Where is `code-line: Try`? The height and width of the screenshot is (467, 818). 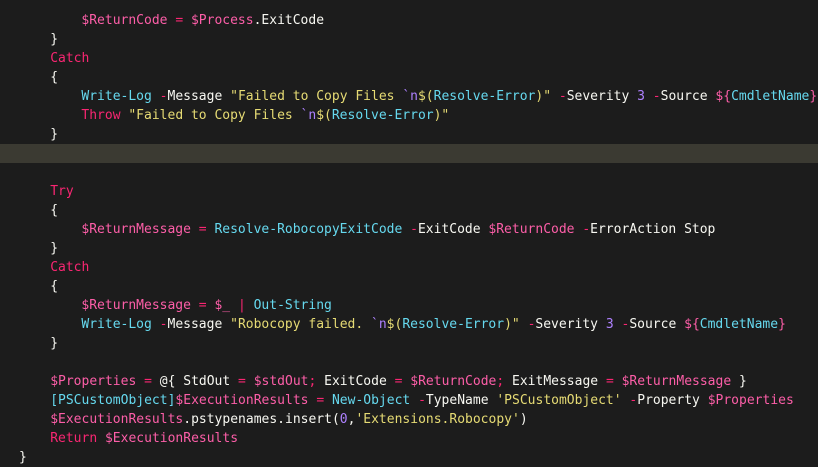
code-line: Try is located at coordinates (409, 191).